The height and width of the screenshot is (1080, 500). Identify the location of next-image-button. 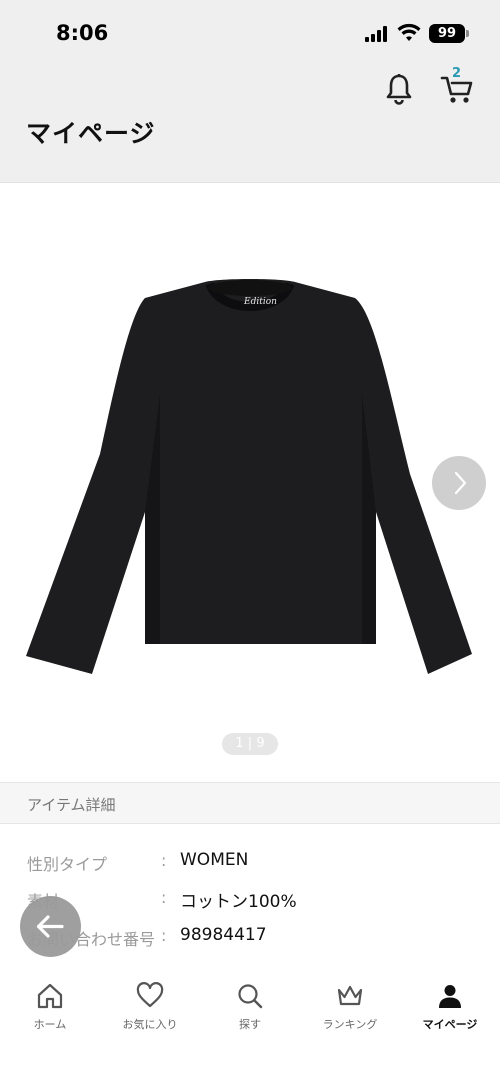
(459, 483).